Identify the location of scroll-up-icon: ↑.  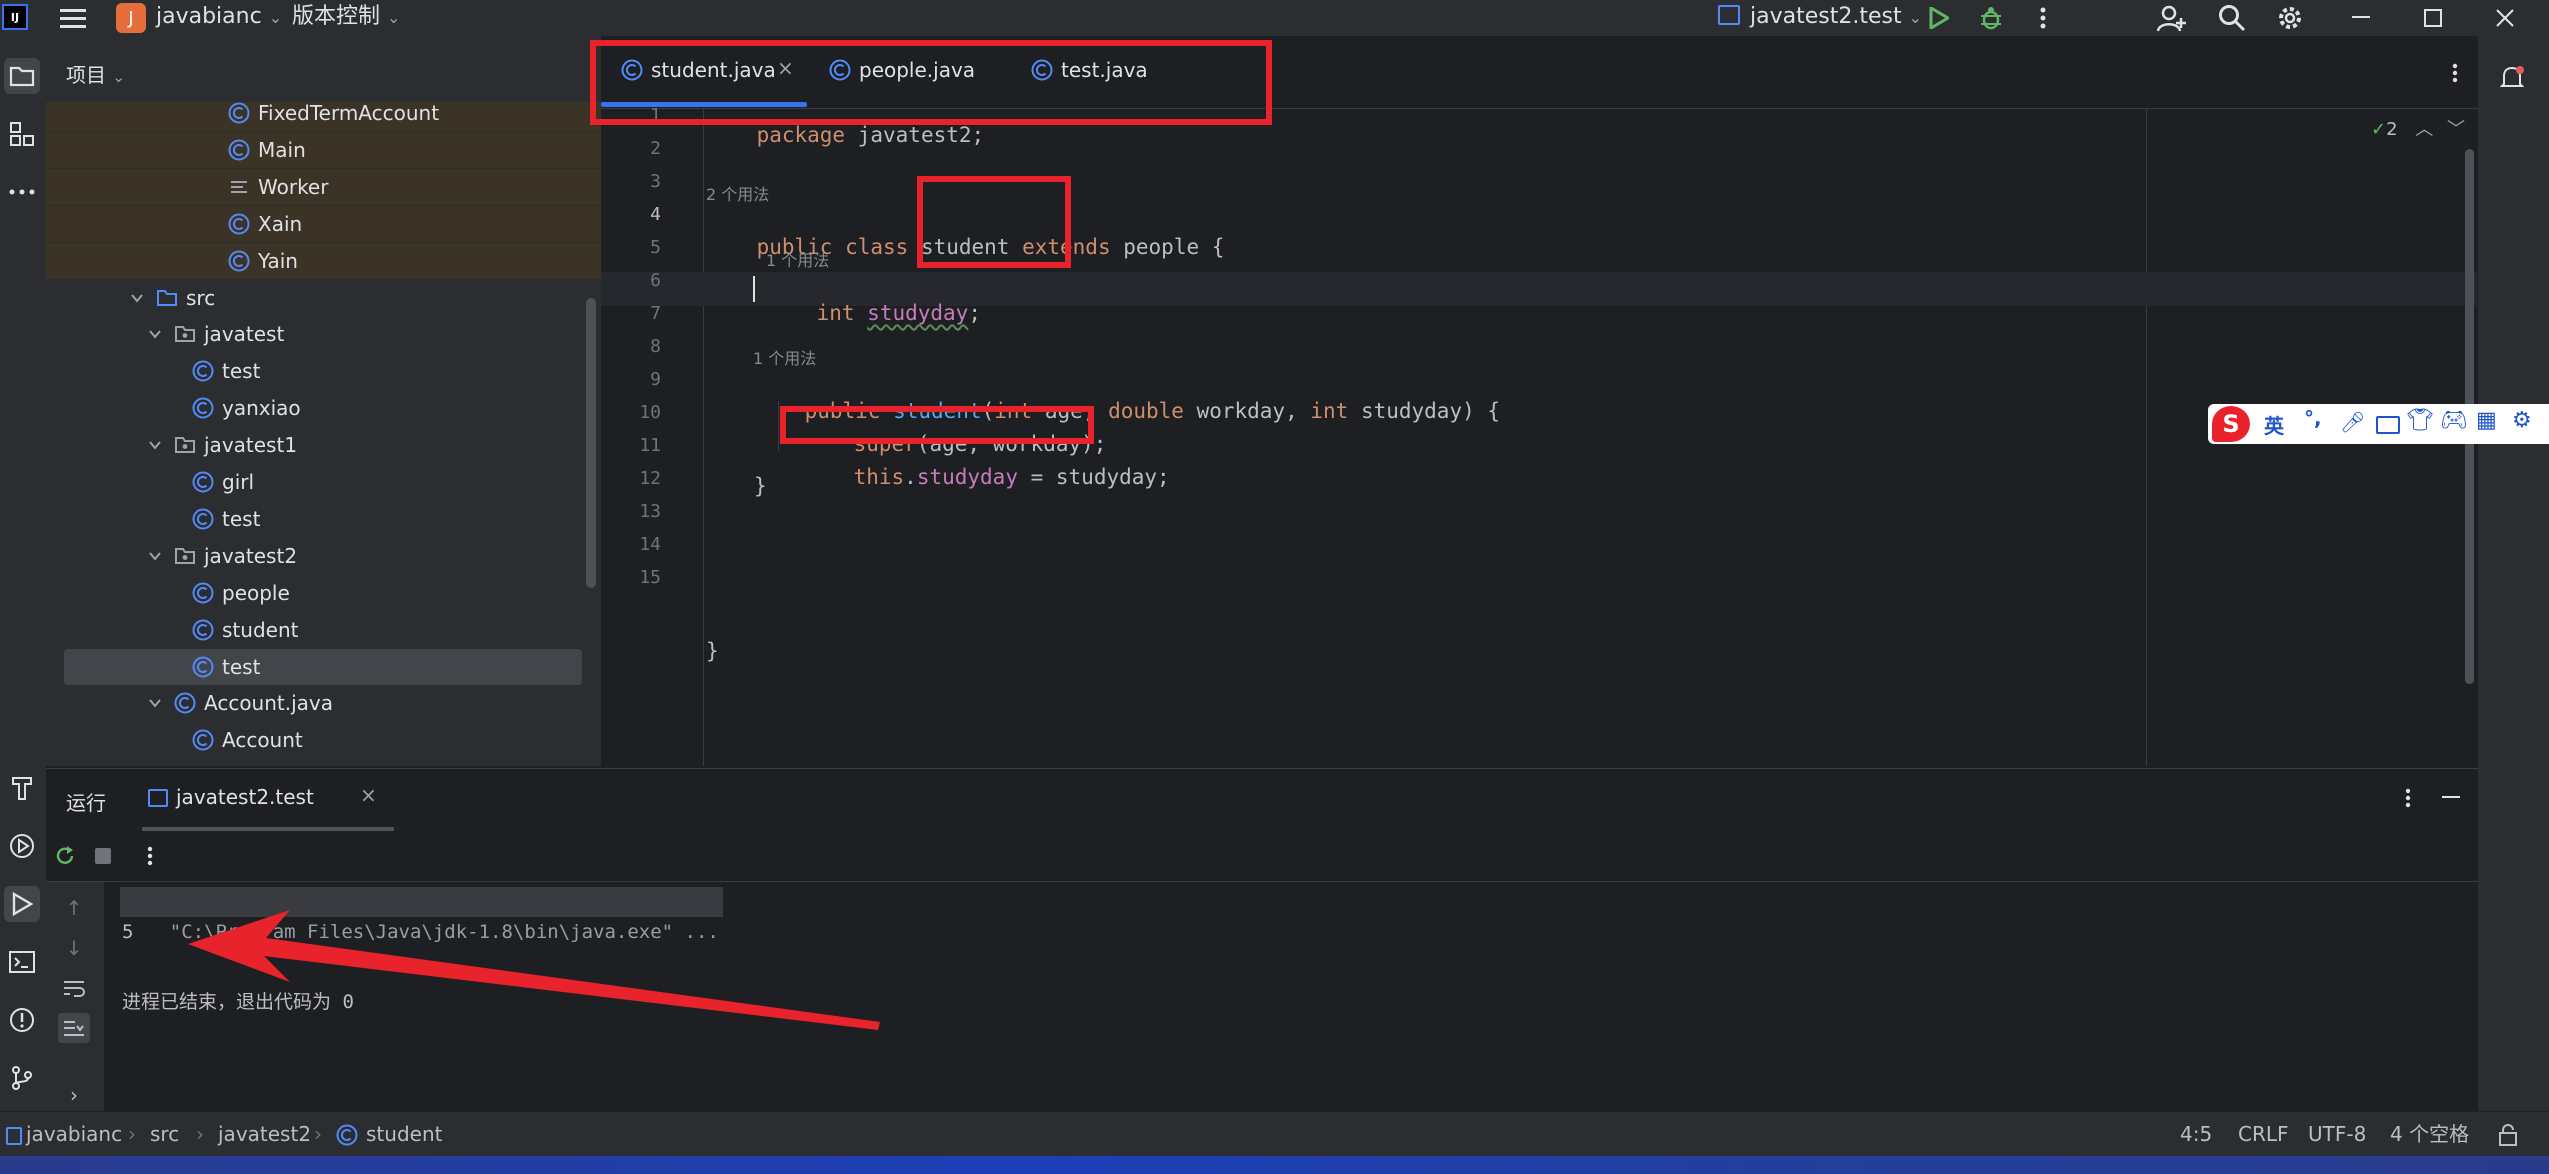
(74, 908).